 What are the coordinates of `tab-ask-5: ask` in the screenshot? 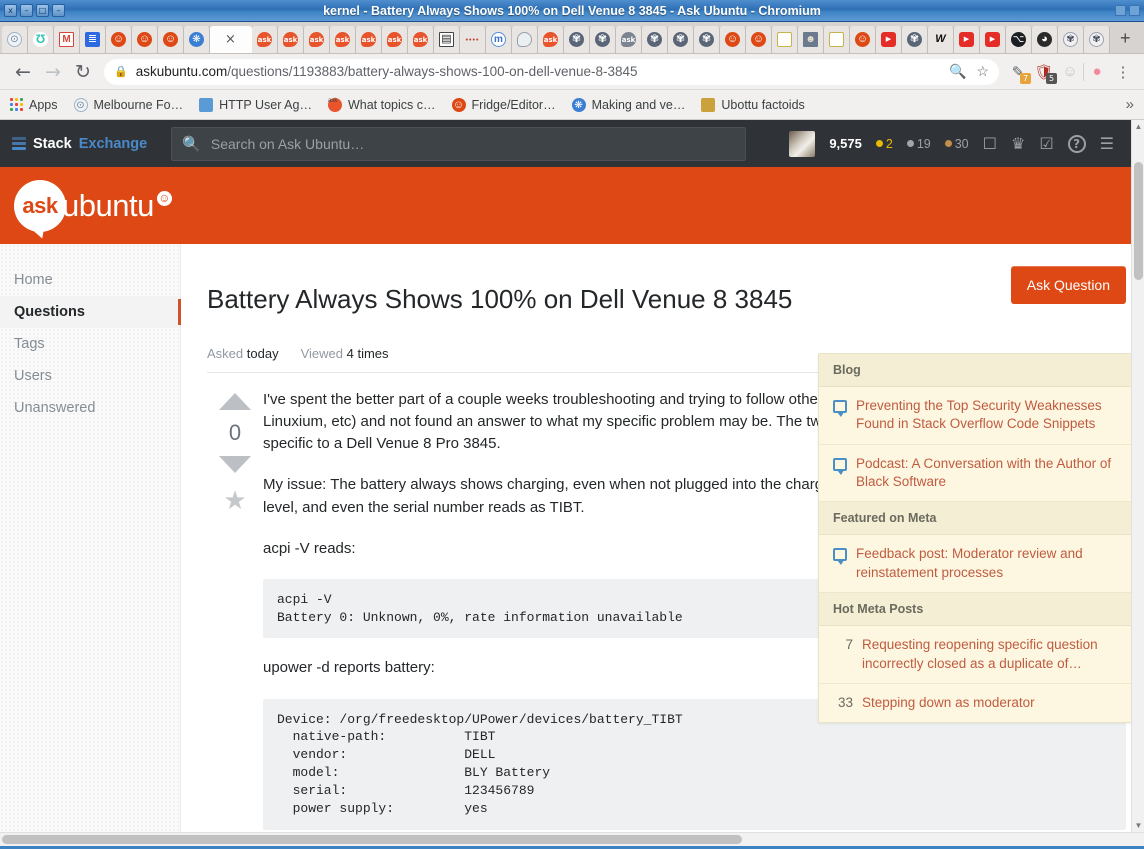 It's located at (369, 39).